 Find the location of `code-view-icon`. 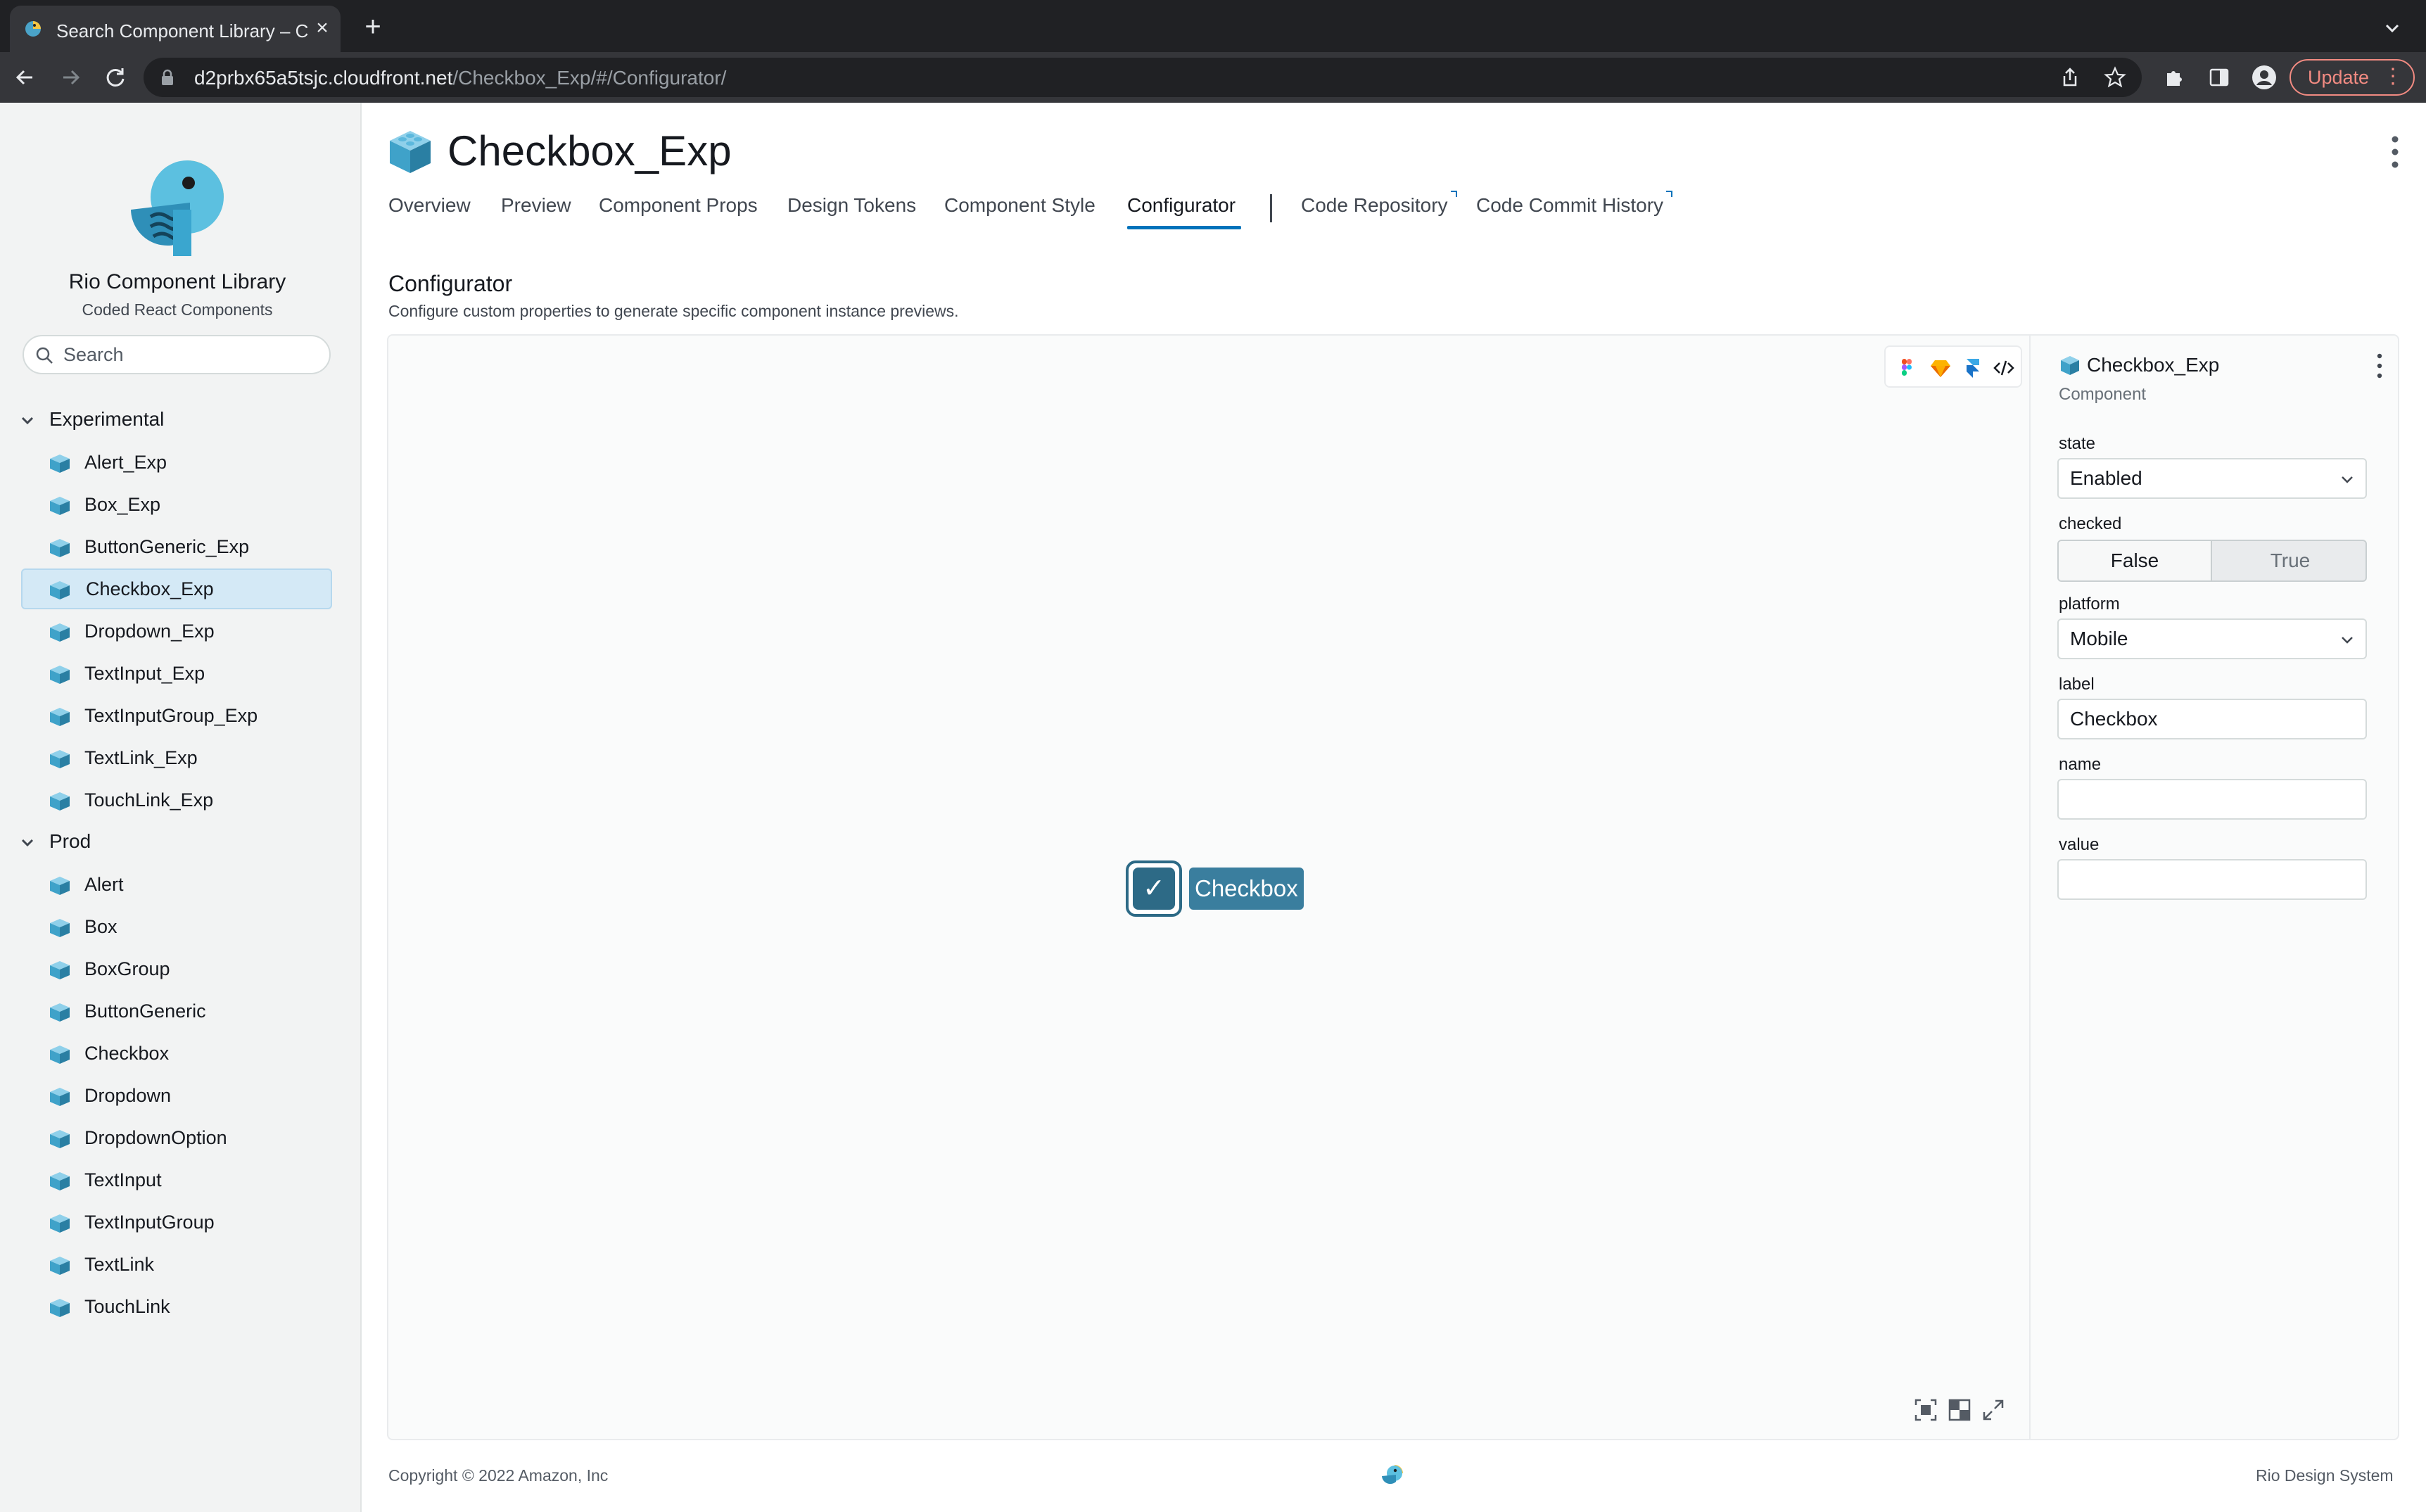

code-view-icon is located at coordinates (2004, 368).